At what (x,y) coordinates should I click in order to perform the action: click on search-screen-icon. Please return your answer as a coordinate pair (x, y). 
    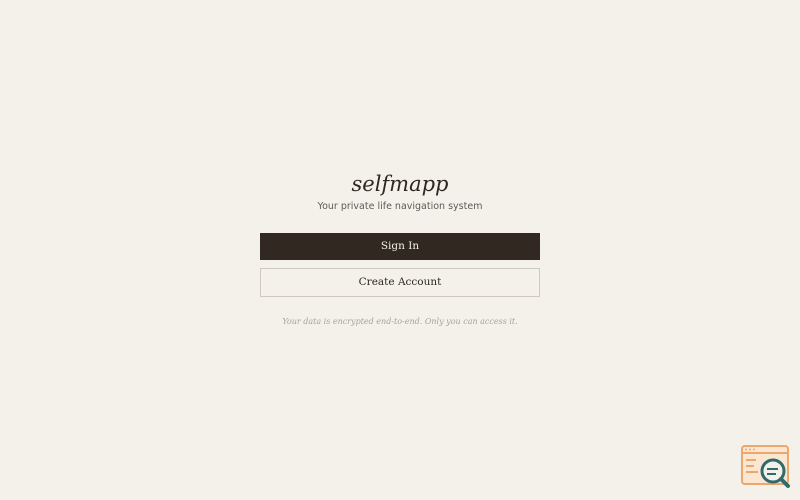
    Looking at the image, I should click on (766, 467).